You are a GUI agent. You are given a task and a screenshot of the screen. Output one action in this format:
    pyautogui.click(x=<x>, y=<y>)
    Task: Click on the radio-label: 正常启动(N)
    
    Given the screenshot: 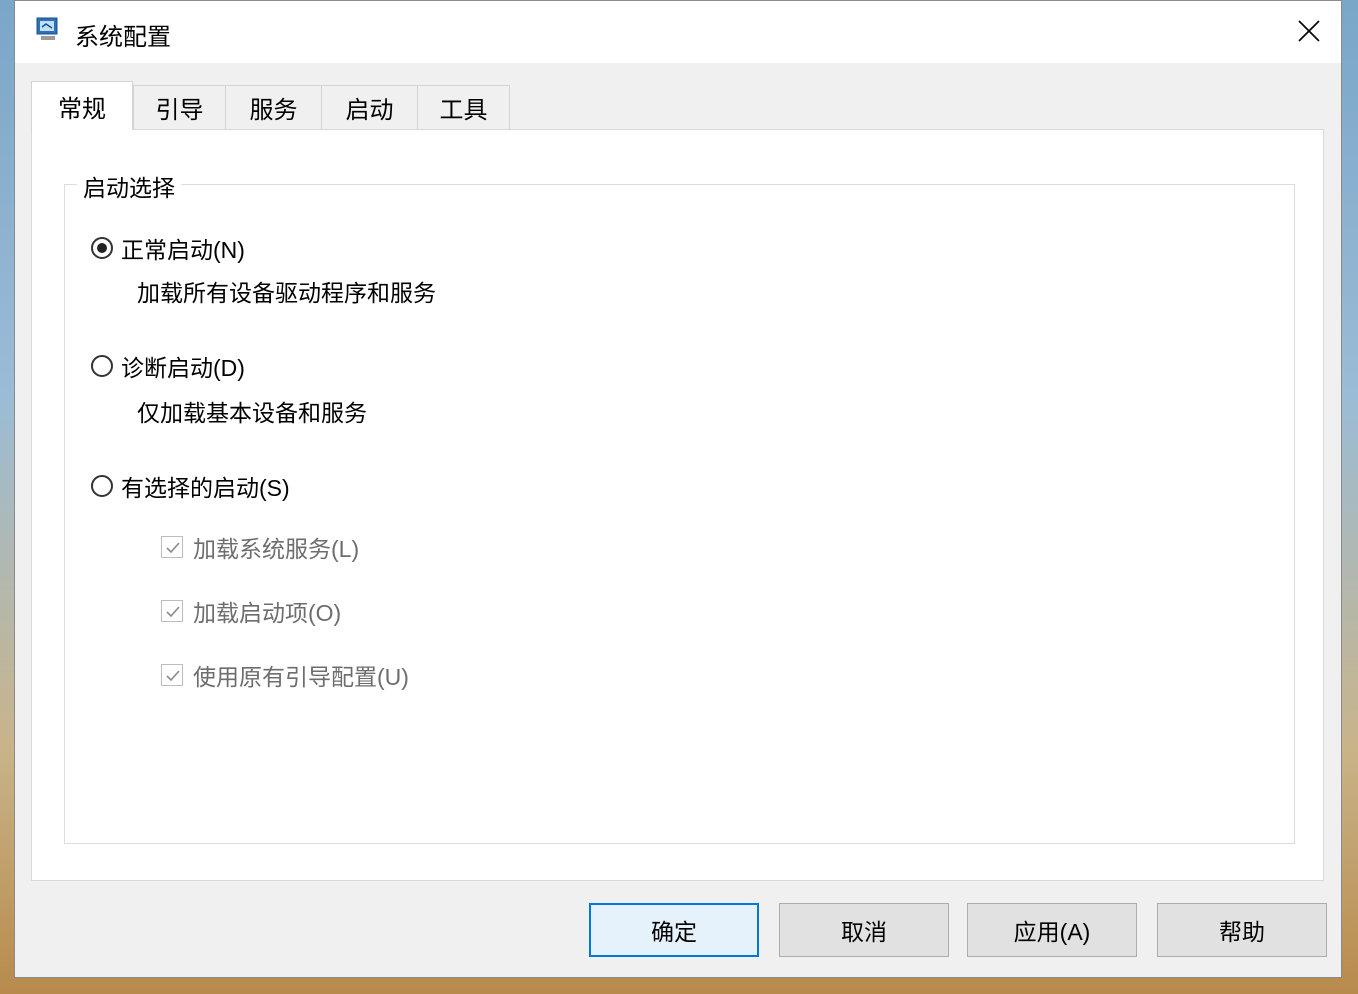 What is the action you would take?
    pyautogui.click(x=183, y=250)
    